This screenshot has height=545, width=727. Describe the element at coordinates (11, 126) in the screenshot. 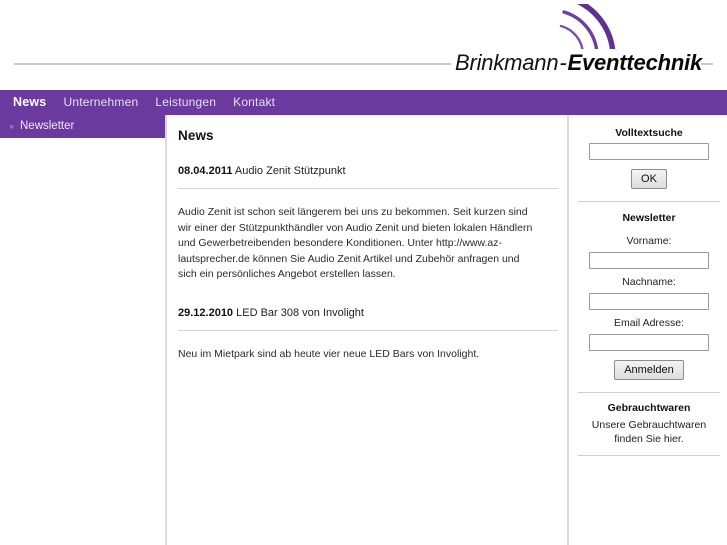

I see `double-chevron-right-icon: ››` at that location.